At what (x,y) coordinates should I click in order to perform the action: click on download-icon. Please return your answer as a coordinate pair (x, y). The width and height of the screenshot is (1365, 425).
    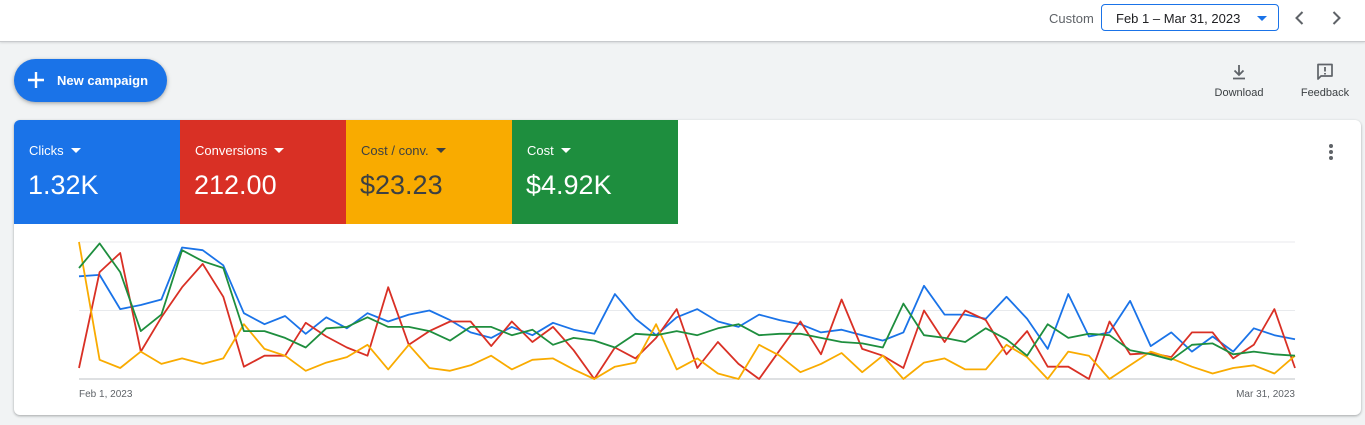
    Looking at the image, I should click on (1239, 72).